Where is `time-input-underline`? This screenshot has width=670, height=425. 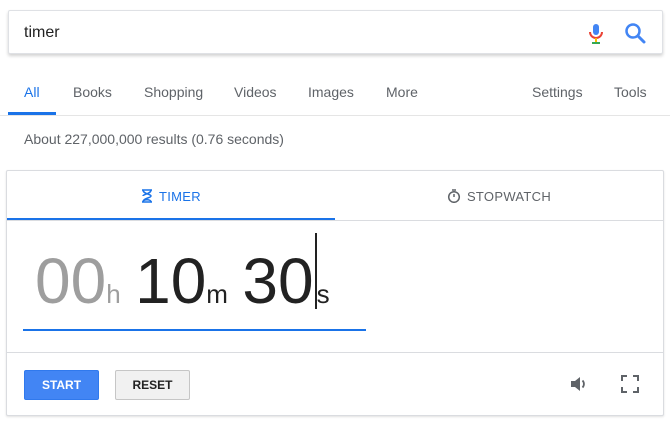
time-input-underline is located at coordinates (194, 330).